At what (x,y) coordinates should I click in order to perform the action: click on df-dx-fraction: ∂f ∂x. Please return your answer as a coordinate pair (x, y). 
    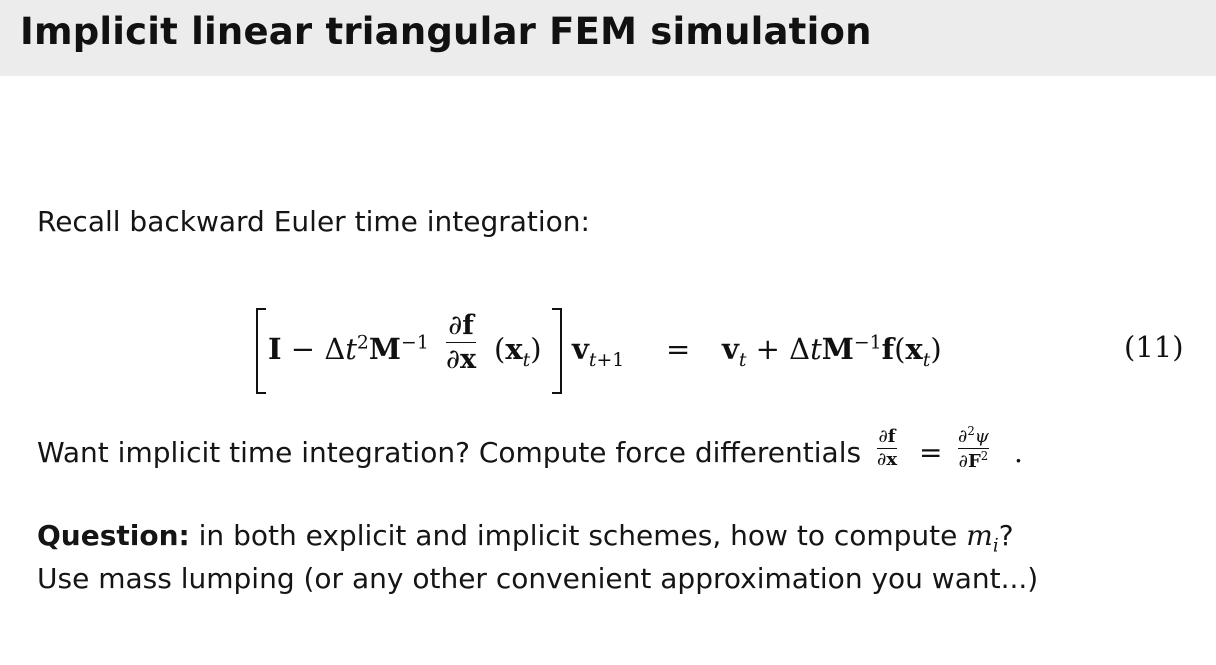
    Looking at the image, I should click on (887, 448).